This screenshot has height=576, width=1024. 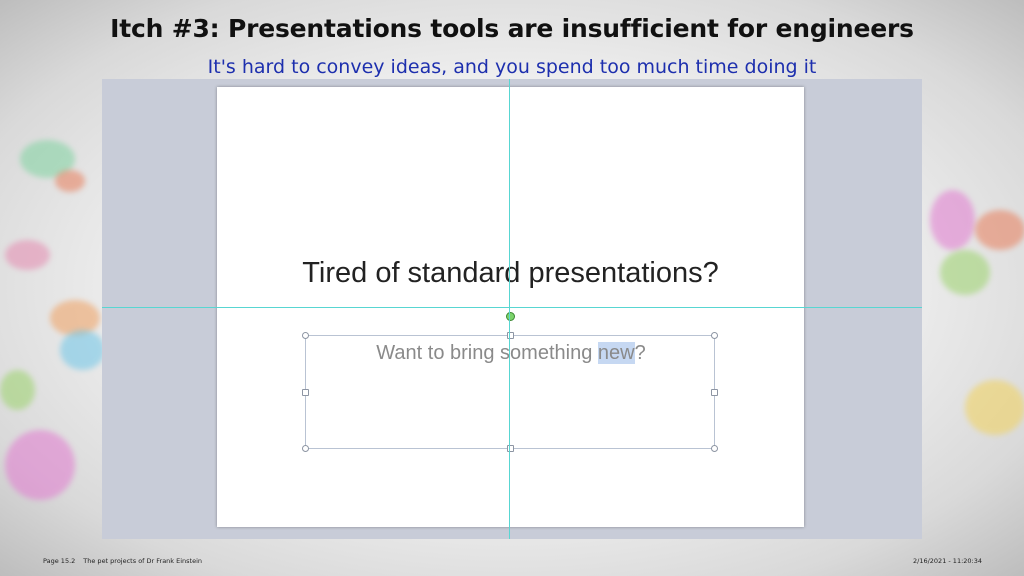 I want to click on selected-text-box: Want to bring something new?, so click(x=510, y=382).